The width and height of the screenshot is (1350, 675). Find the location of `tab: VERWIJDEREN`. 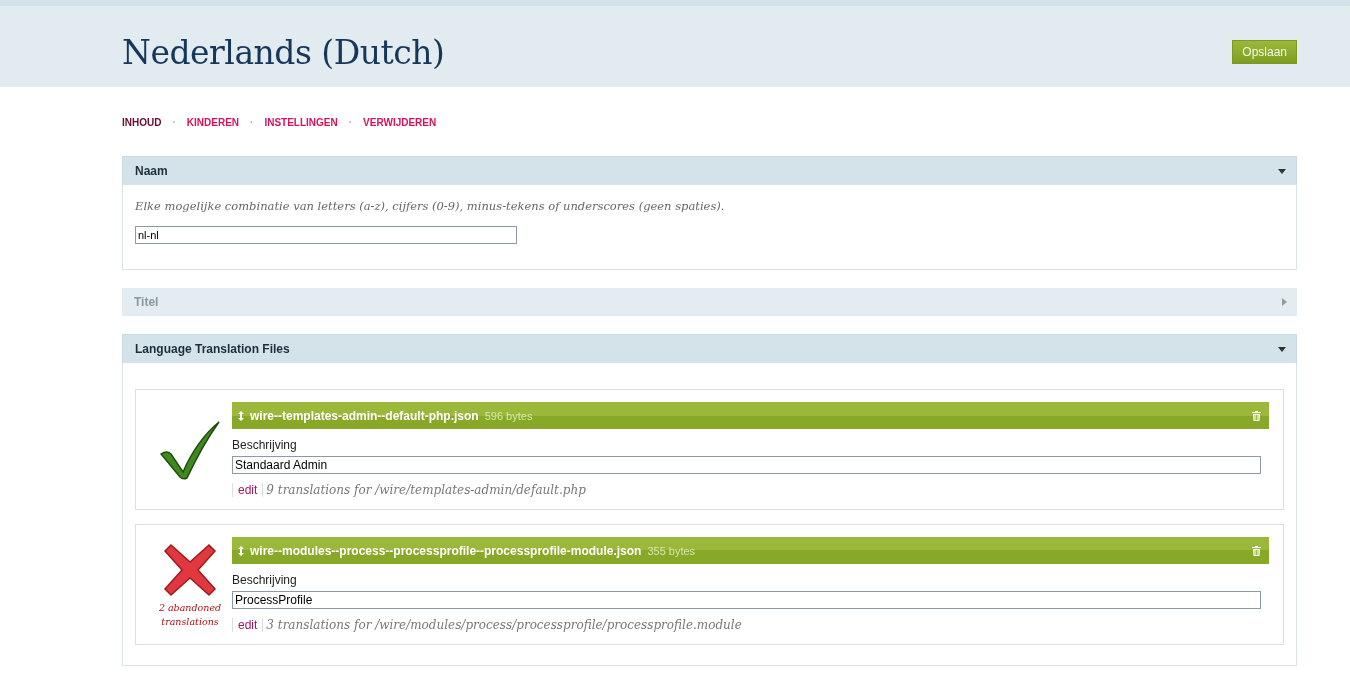

tab: VERWIJDEREN is located at coordinates (400, 122).